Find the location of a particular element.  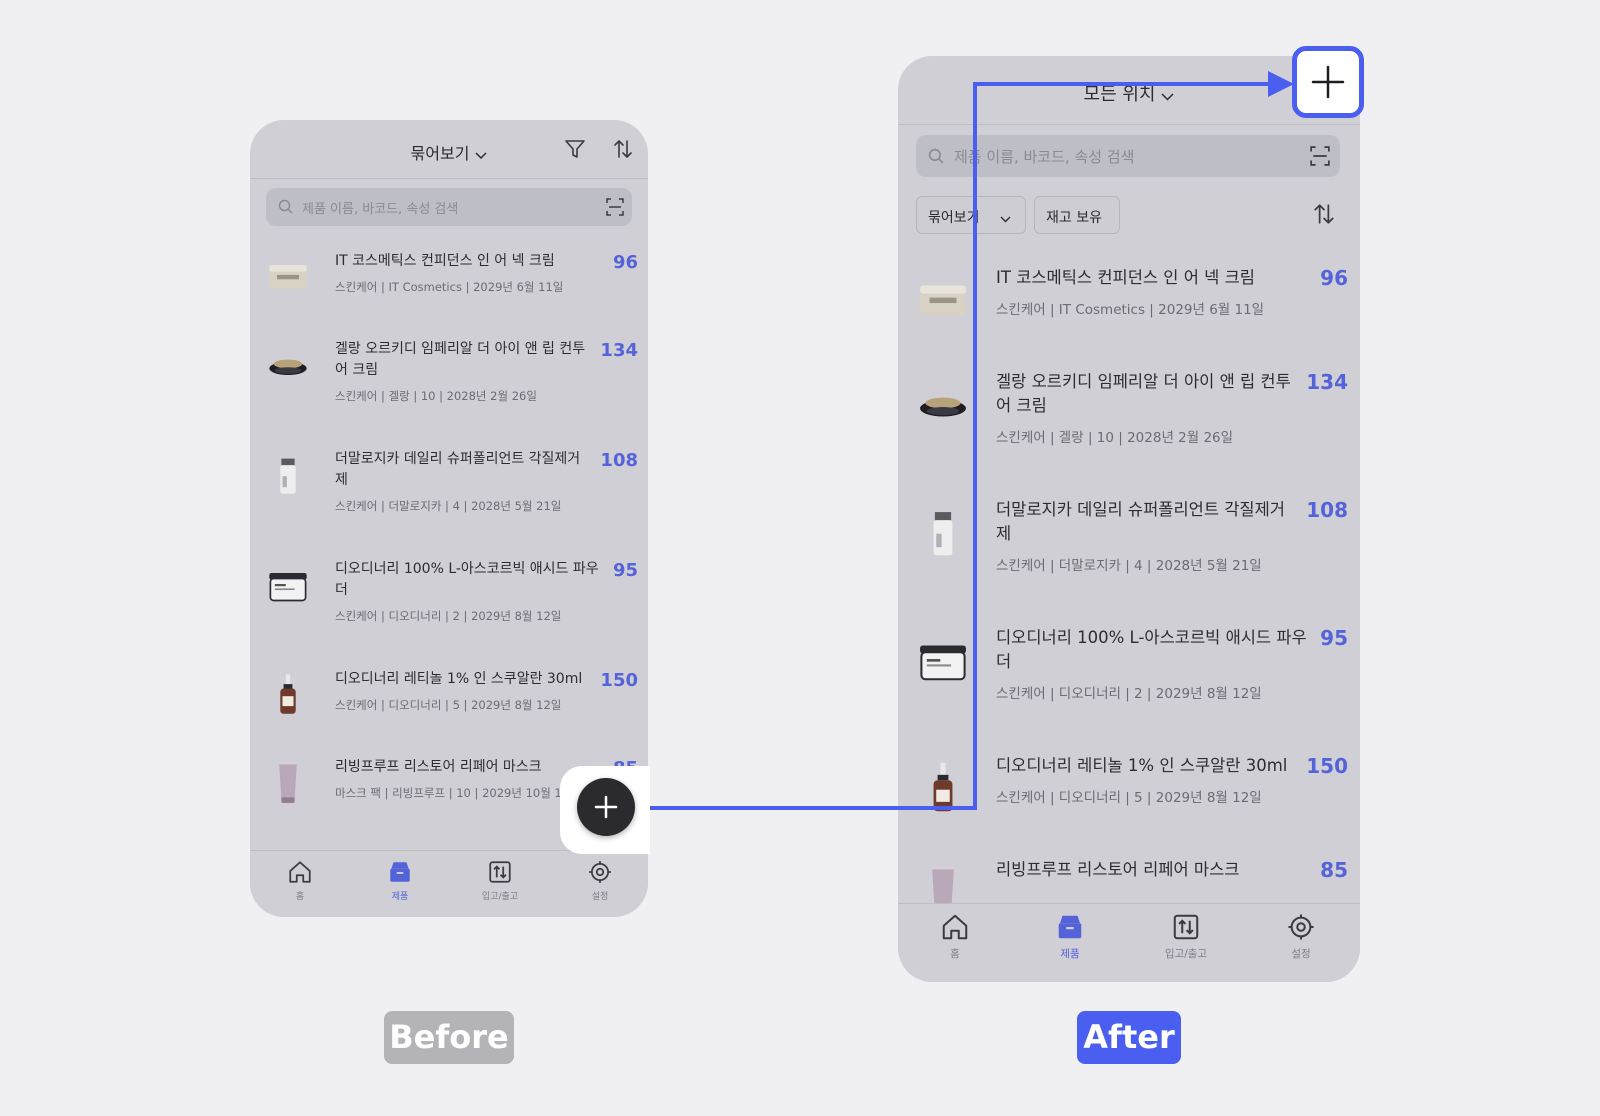

group-view-filter-chip: 묶어보기 is located at coordinates (971, 215).